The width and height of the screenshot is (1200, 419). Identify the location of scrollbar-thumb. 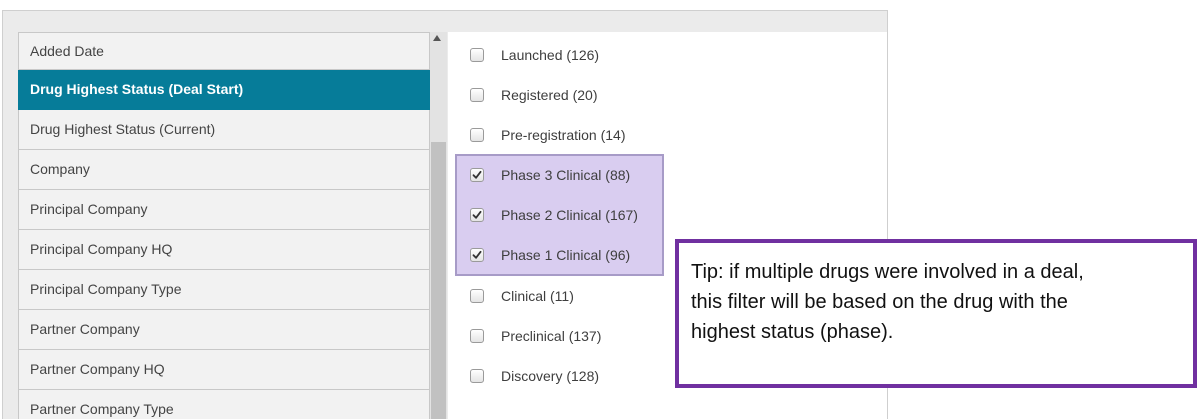
(438, 280).